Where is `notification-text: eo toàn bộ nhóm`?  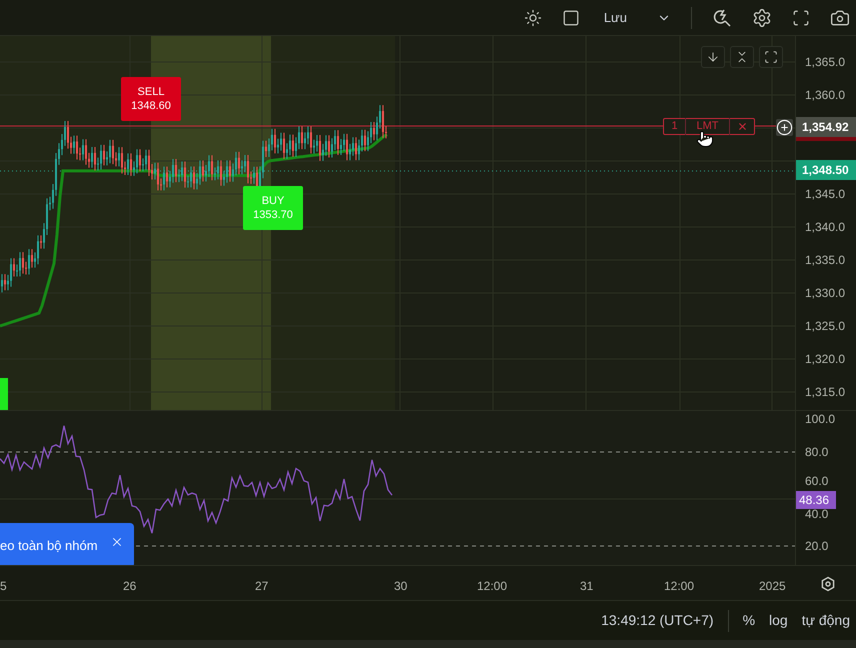
notification-text: eo toàn bộ nhóm is located at coordinates (49, 545).